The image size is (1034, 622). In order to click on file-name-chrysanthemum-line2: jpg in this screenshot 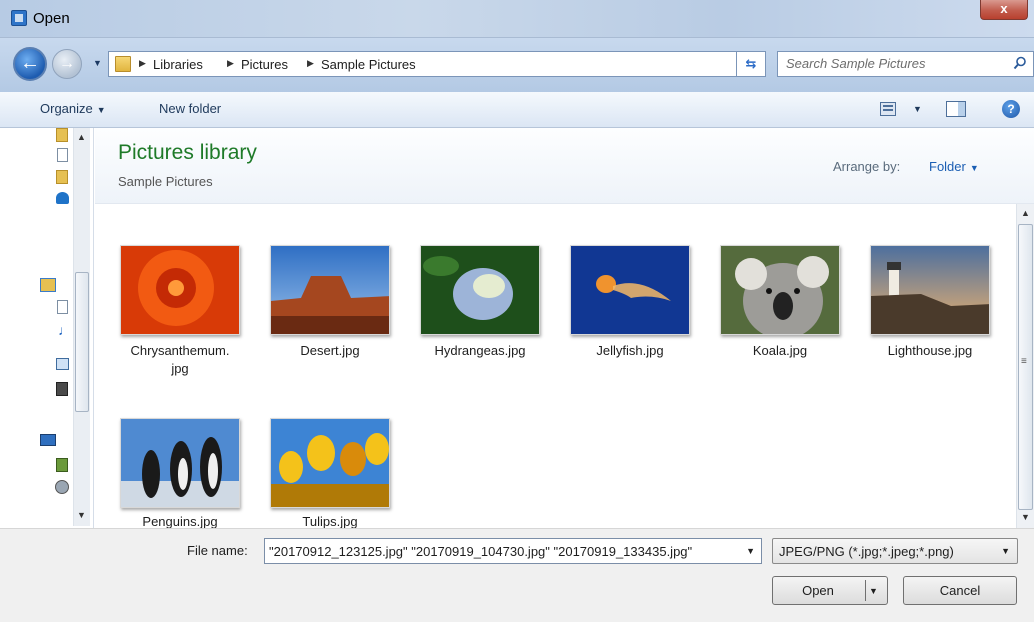, I will do `click(180, 368)`.